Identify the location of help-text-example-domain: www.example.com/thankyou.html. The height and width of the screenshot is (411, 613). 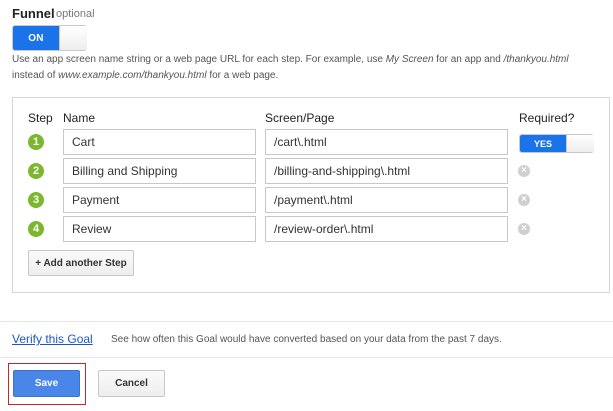
(132, 75).